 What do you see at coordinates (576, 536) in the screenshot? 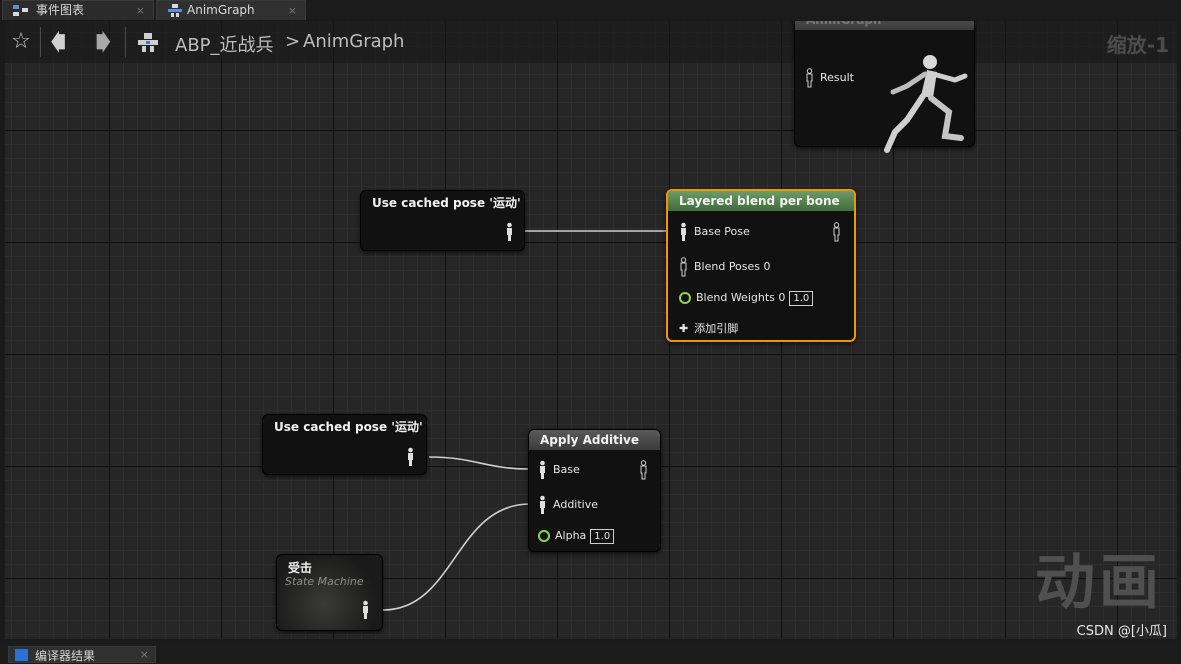
I see `pin-alpha: Alpha 1.0` at bounding box center [576, 536].